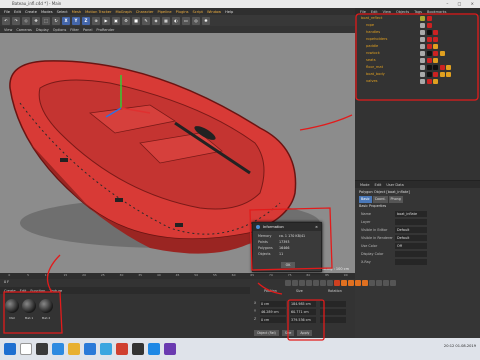 Image resolution: width=480 pixels, height=360 pixels. What do you see at coordinates (303, 312) in the screenshot?
I see `size-field: 60.771 cm` at bounding box center [303, 312].